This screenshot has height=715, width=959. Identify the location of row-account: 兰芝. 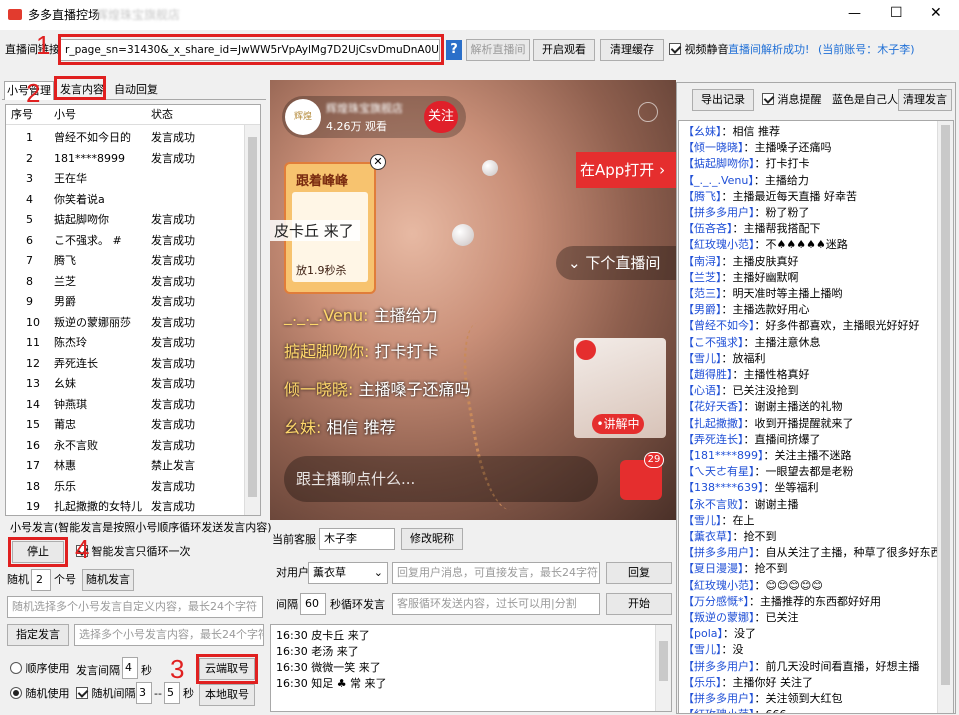
(65, 281).